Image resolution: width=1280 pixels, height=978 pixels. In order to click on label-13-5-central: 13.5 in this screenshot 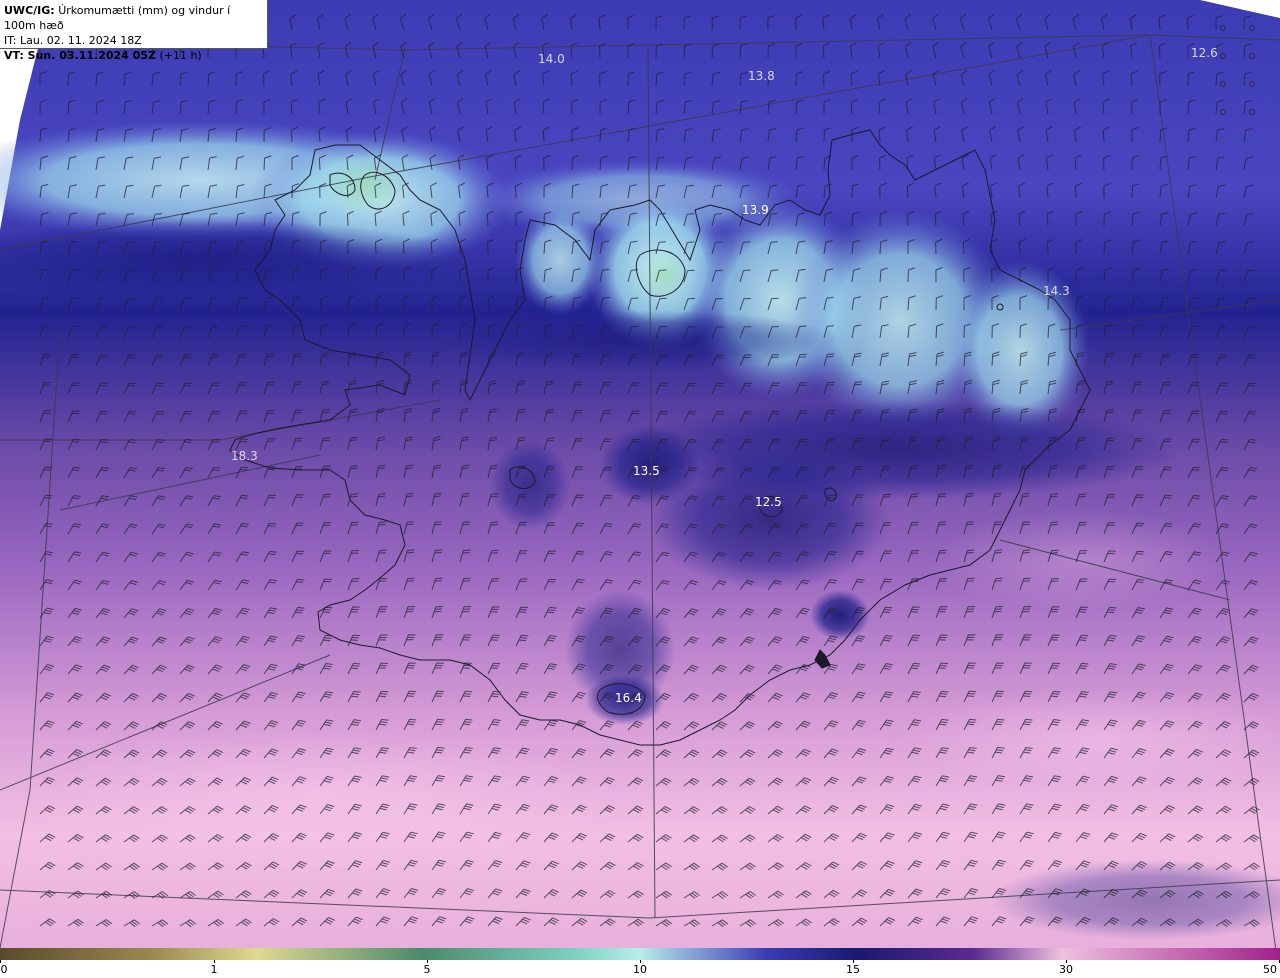, I will do `click(646, 471)`.